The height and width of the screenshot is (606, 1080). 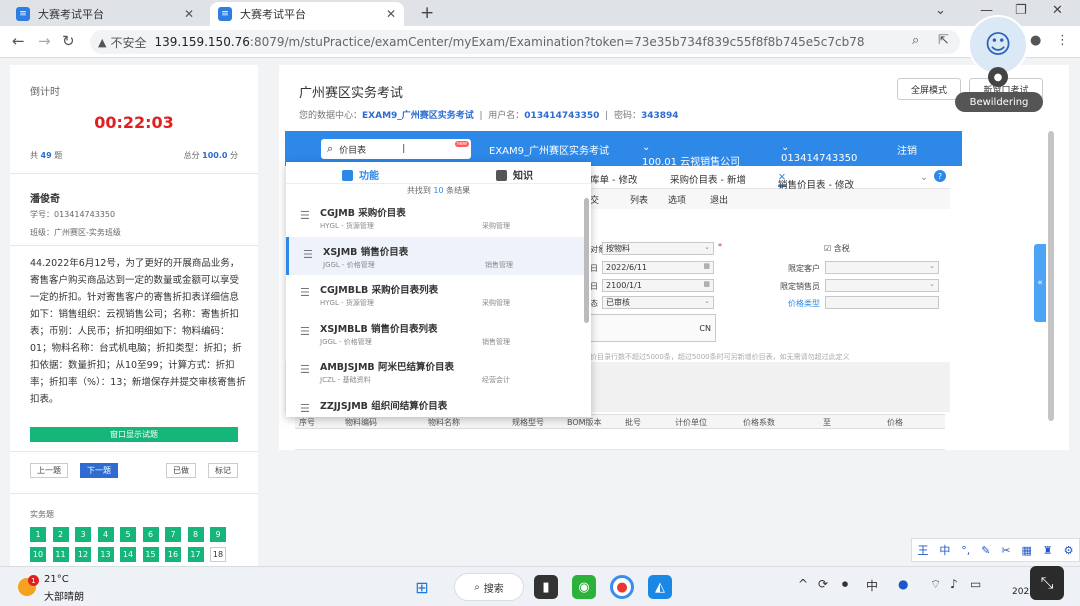 What do you see at coordinates (60, 534) in the screenshot?
I see `question-number: 2` at bounding box center [60, 534].